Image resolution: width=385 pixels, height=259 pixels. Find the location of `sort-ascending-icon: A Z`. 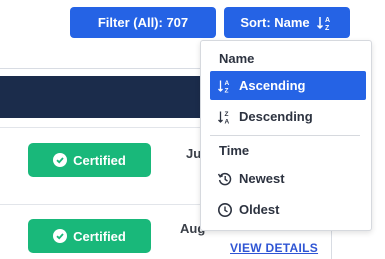

sort-ascending-icon: A Z is located at coordinates (225, 86).